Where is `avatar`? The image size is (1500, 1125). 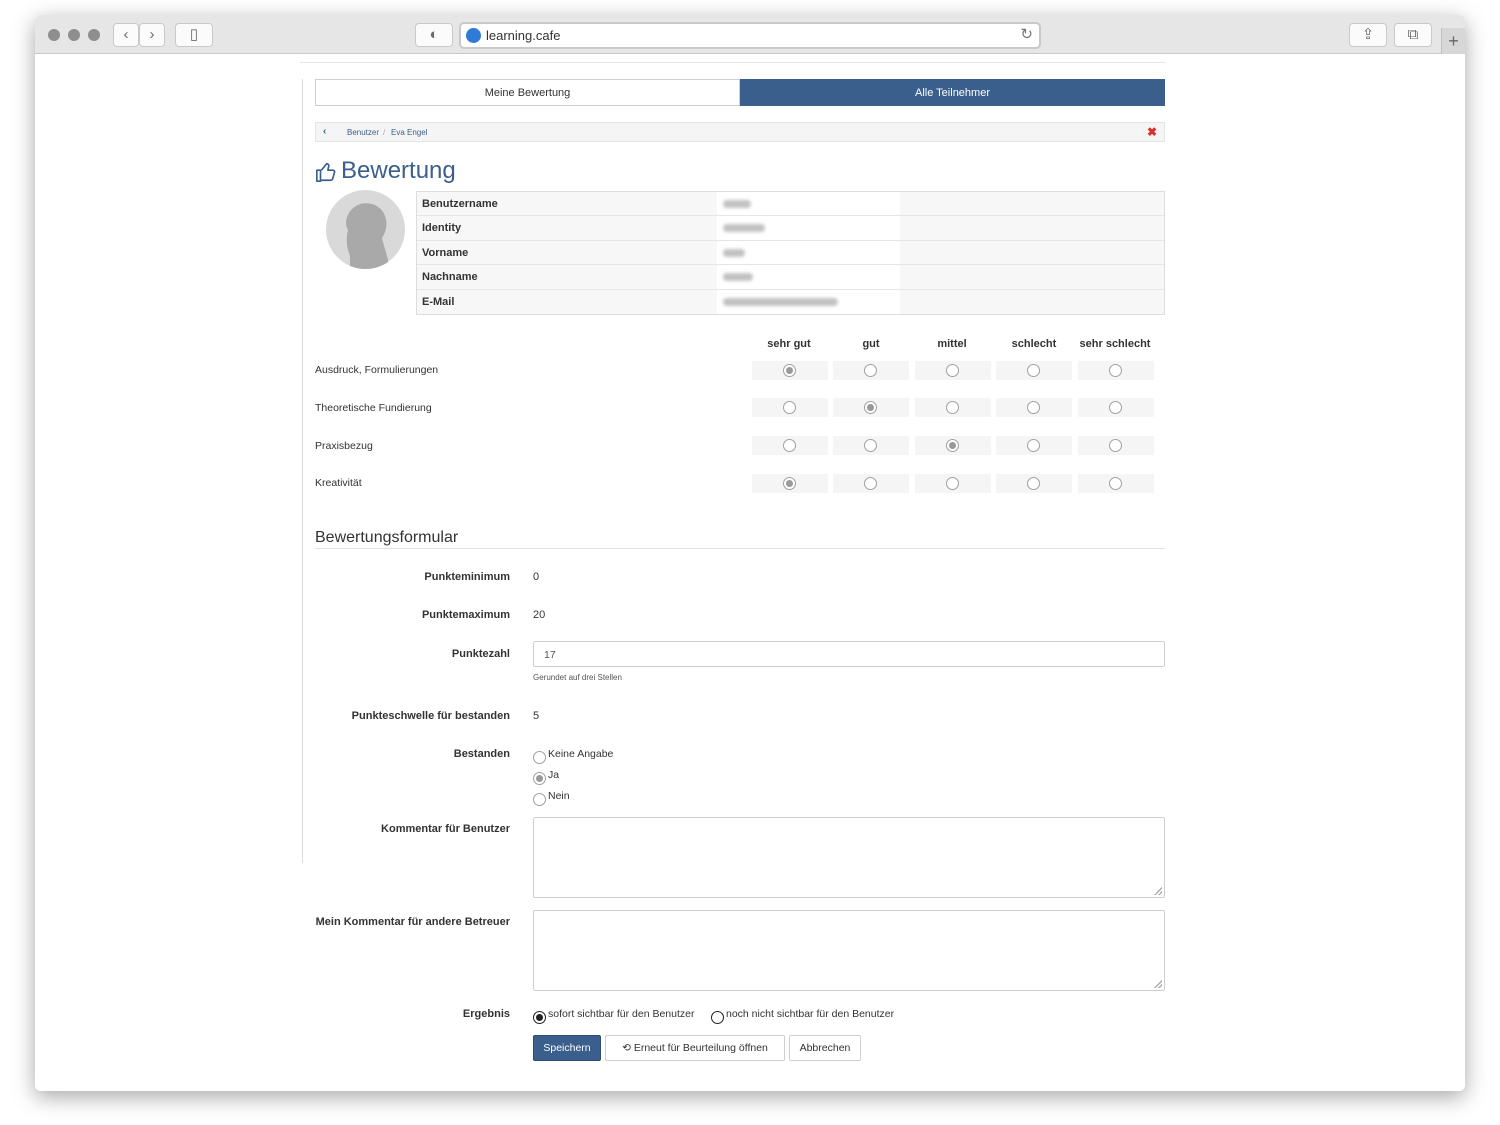 avatar is located at coordinates (365, 229).